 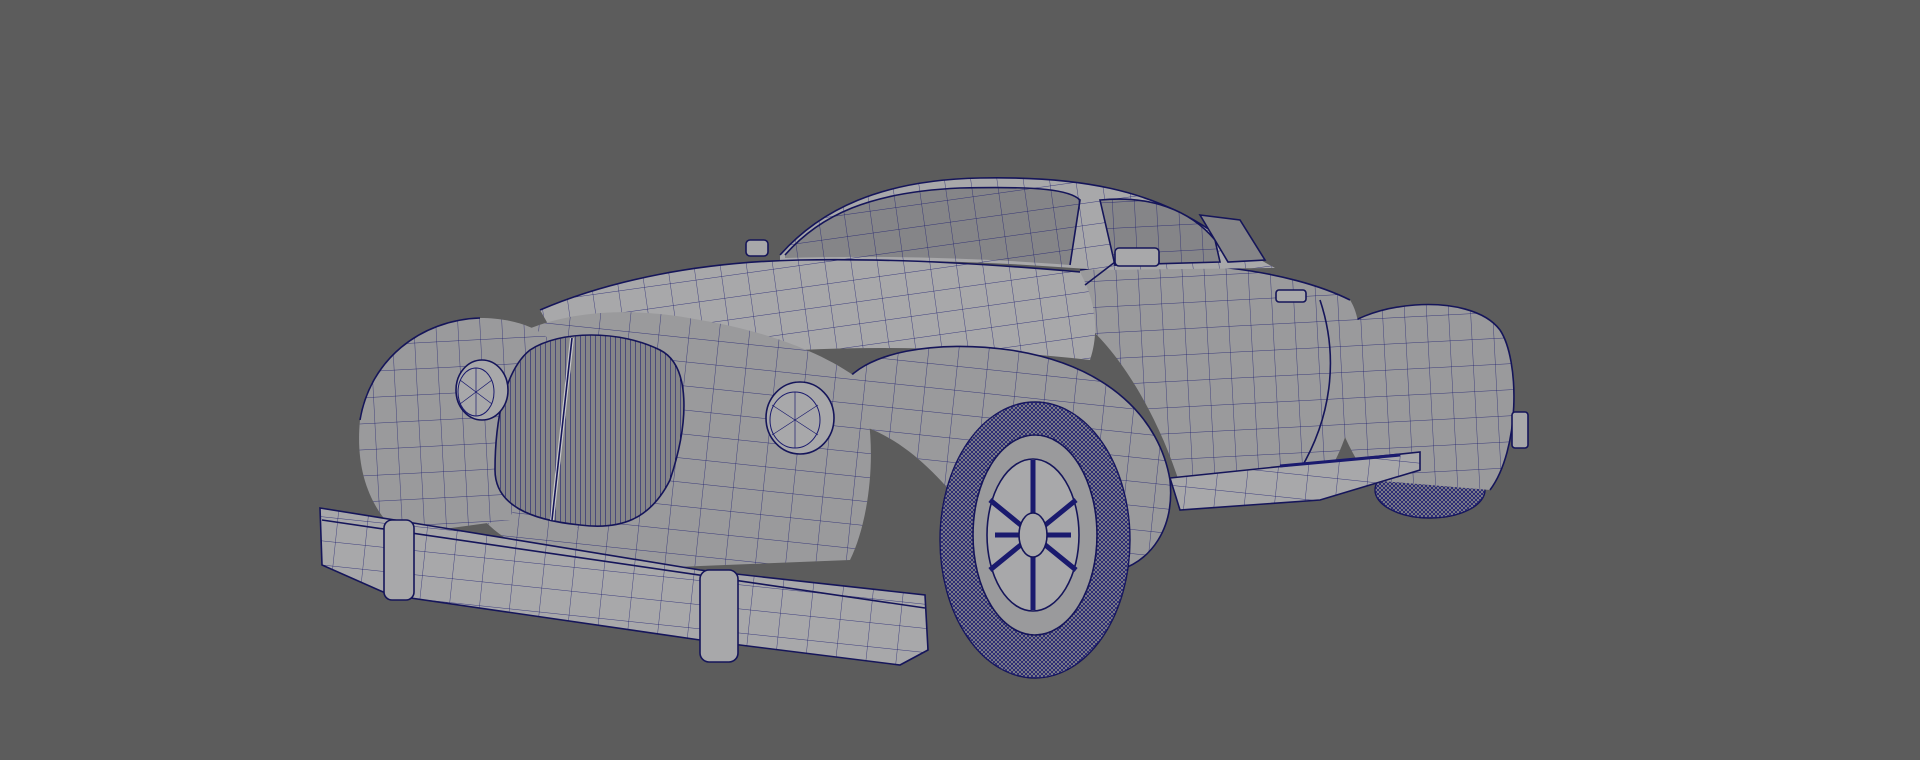 I want to click on windshield, so click(x=932, y=226).